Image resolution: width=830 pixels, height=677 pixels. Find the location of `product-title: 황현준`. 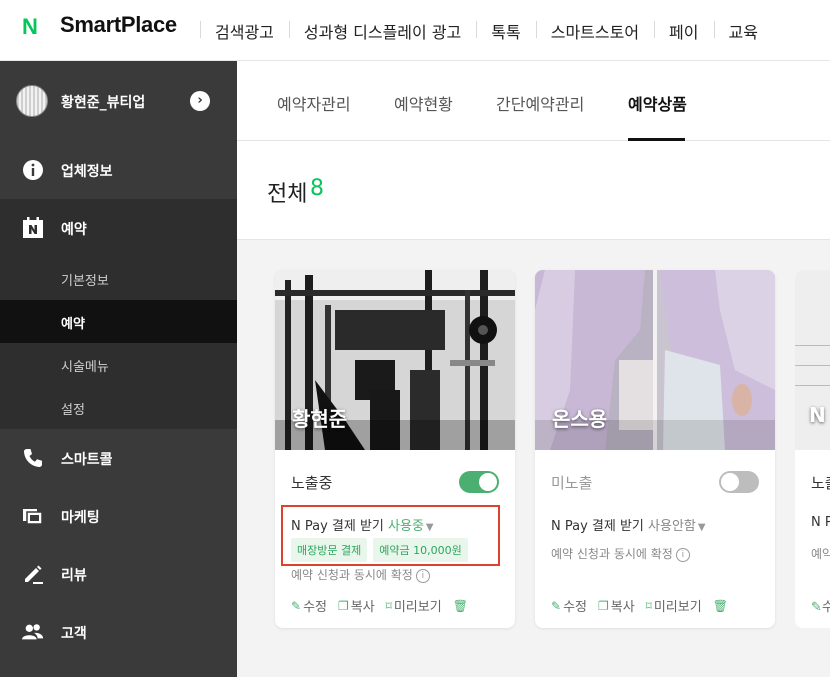

product-title: 황현준 is located at coordinates (320, 419).